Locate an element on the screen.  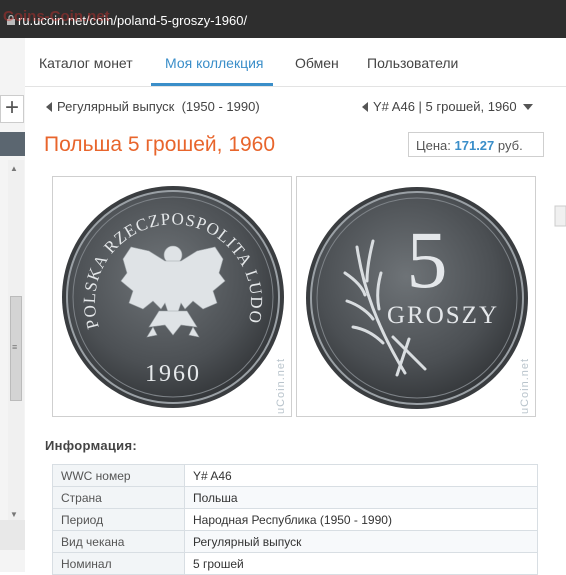
chevron-down-icon is located at coordinates (527, 107).